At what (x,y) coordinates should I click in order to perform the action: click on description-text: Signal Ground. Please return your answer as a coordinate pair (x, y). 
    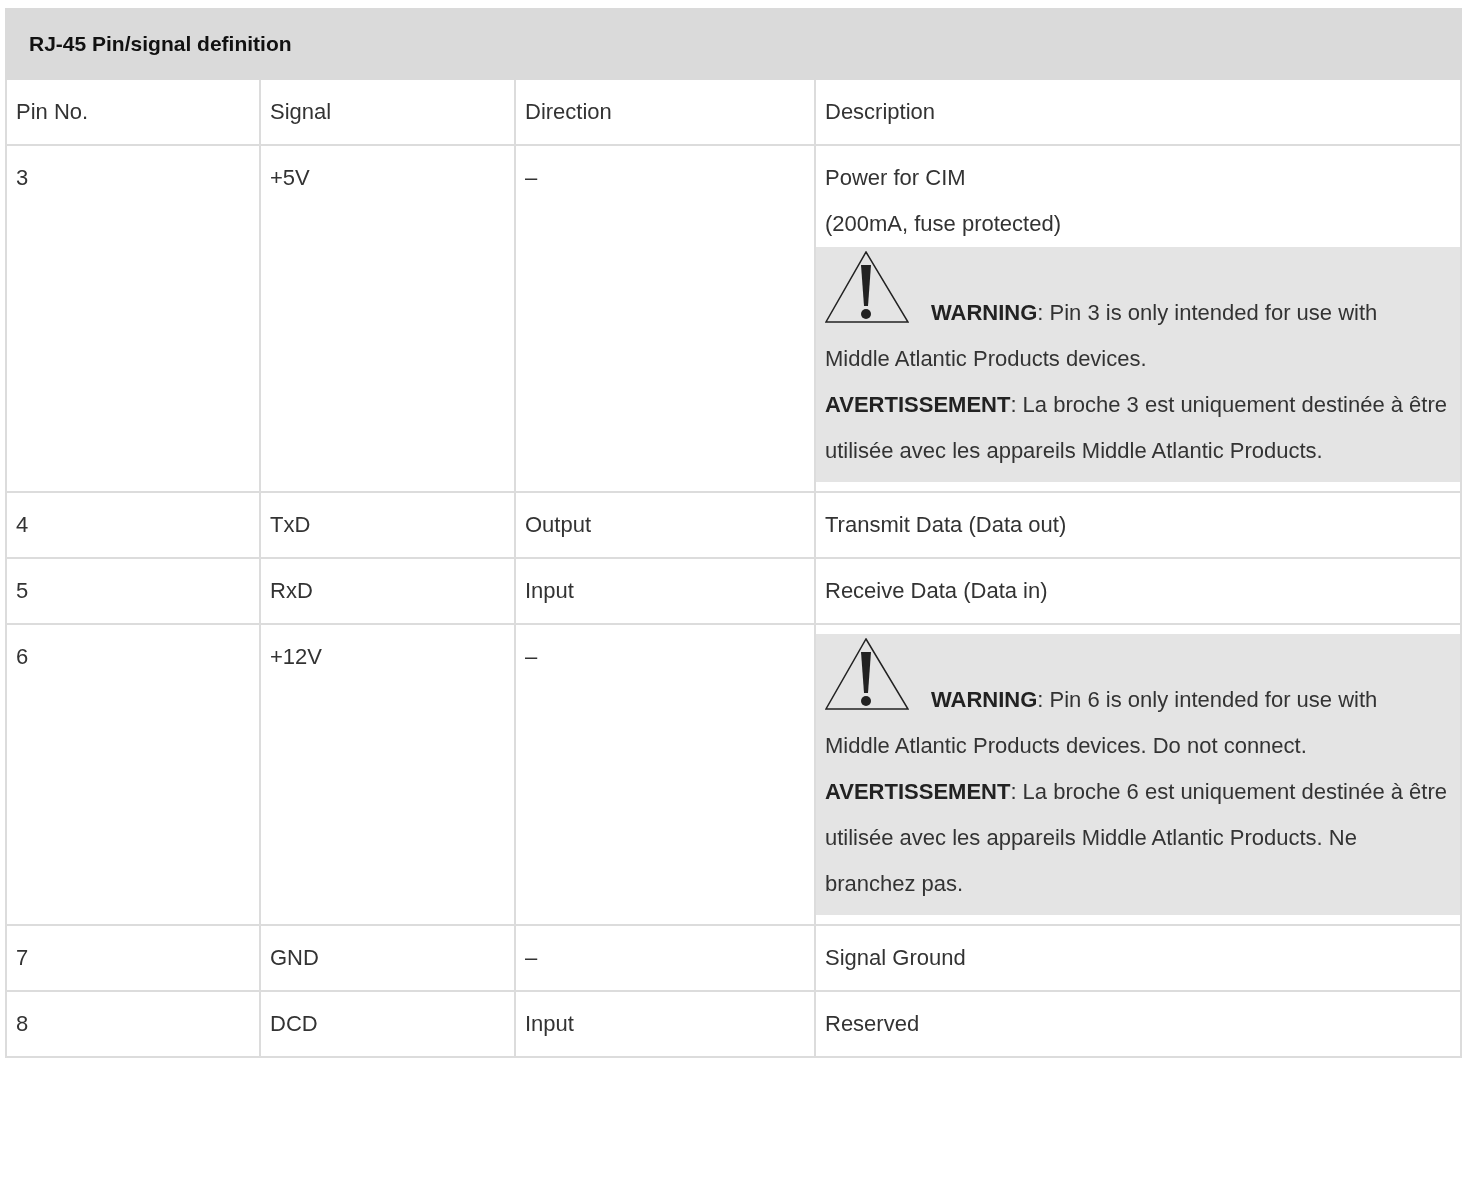
    Looking at the image, I should click on (896, 958).